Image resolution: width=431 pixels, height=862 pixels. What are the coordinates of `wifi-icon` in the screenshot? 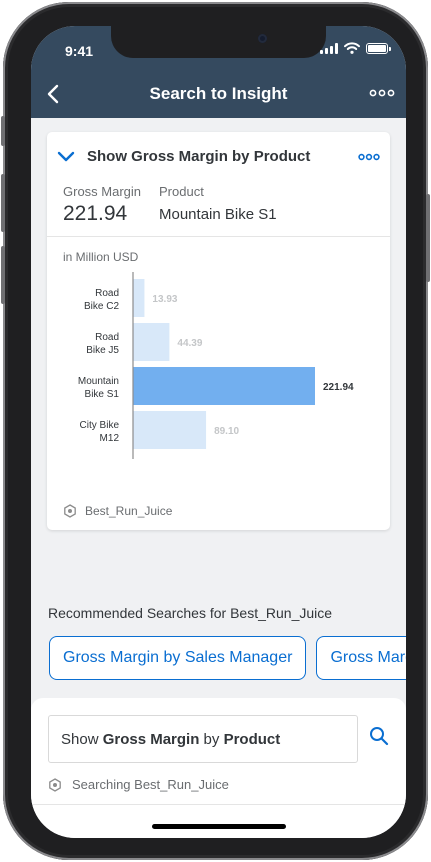 It's located at (352, 48).